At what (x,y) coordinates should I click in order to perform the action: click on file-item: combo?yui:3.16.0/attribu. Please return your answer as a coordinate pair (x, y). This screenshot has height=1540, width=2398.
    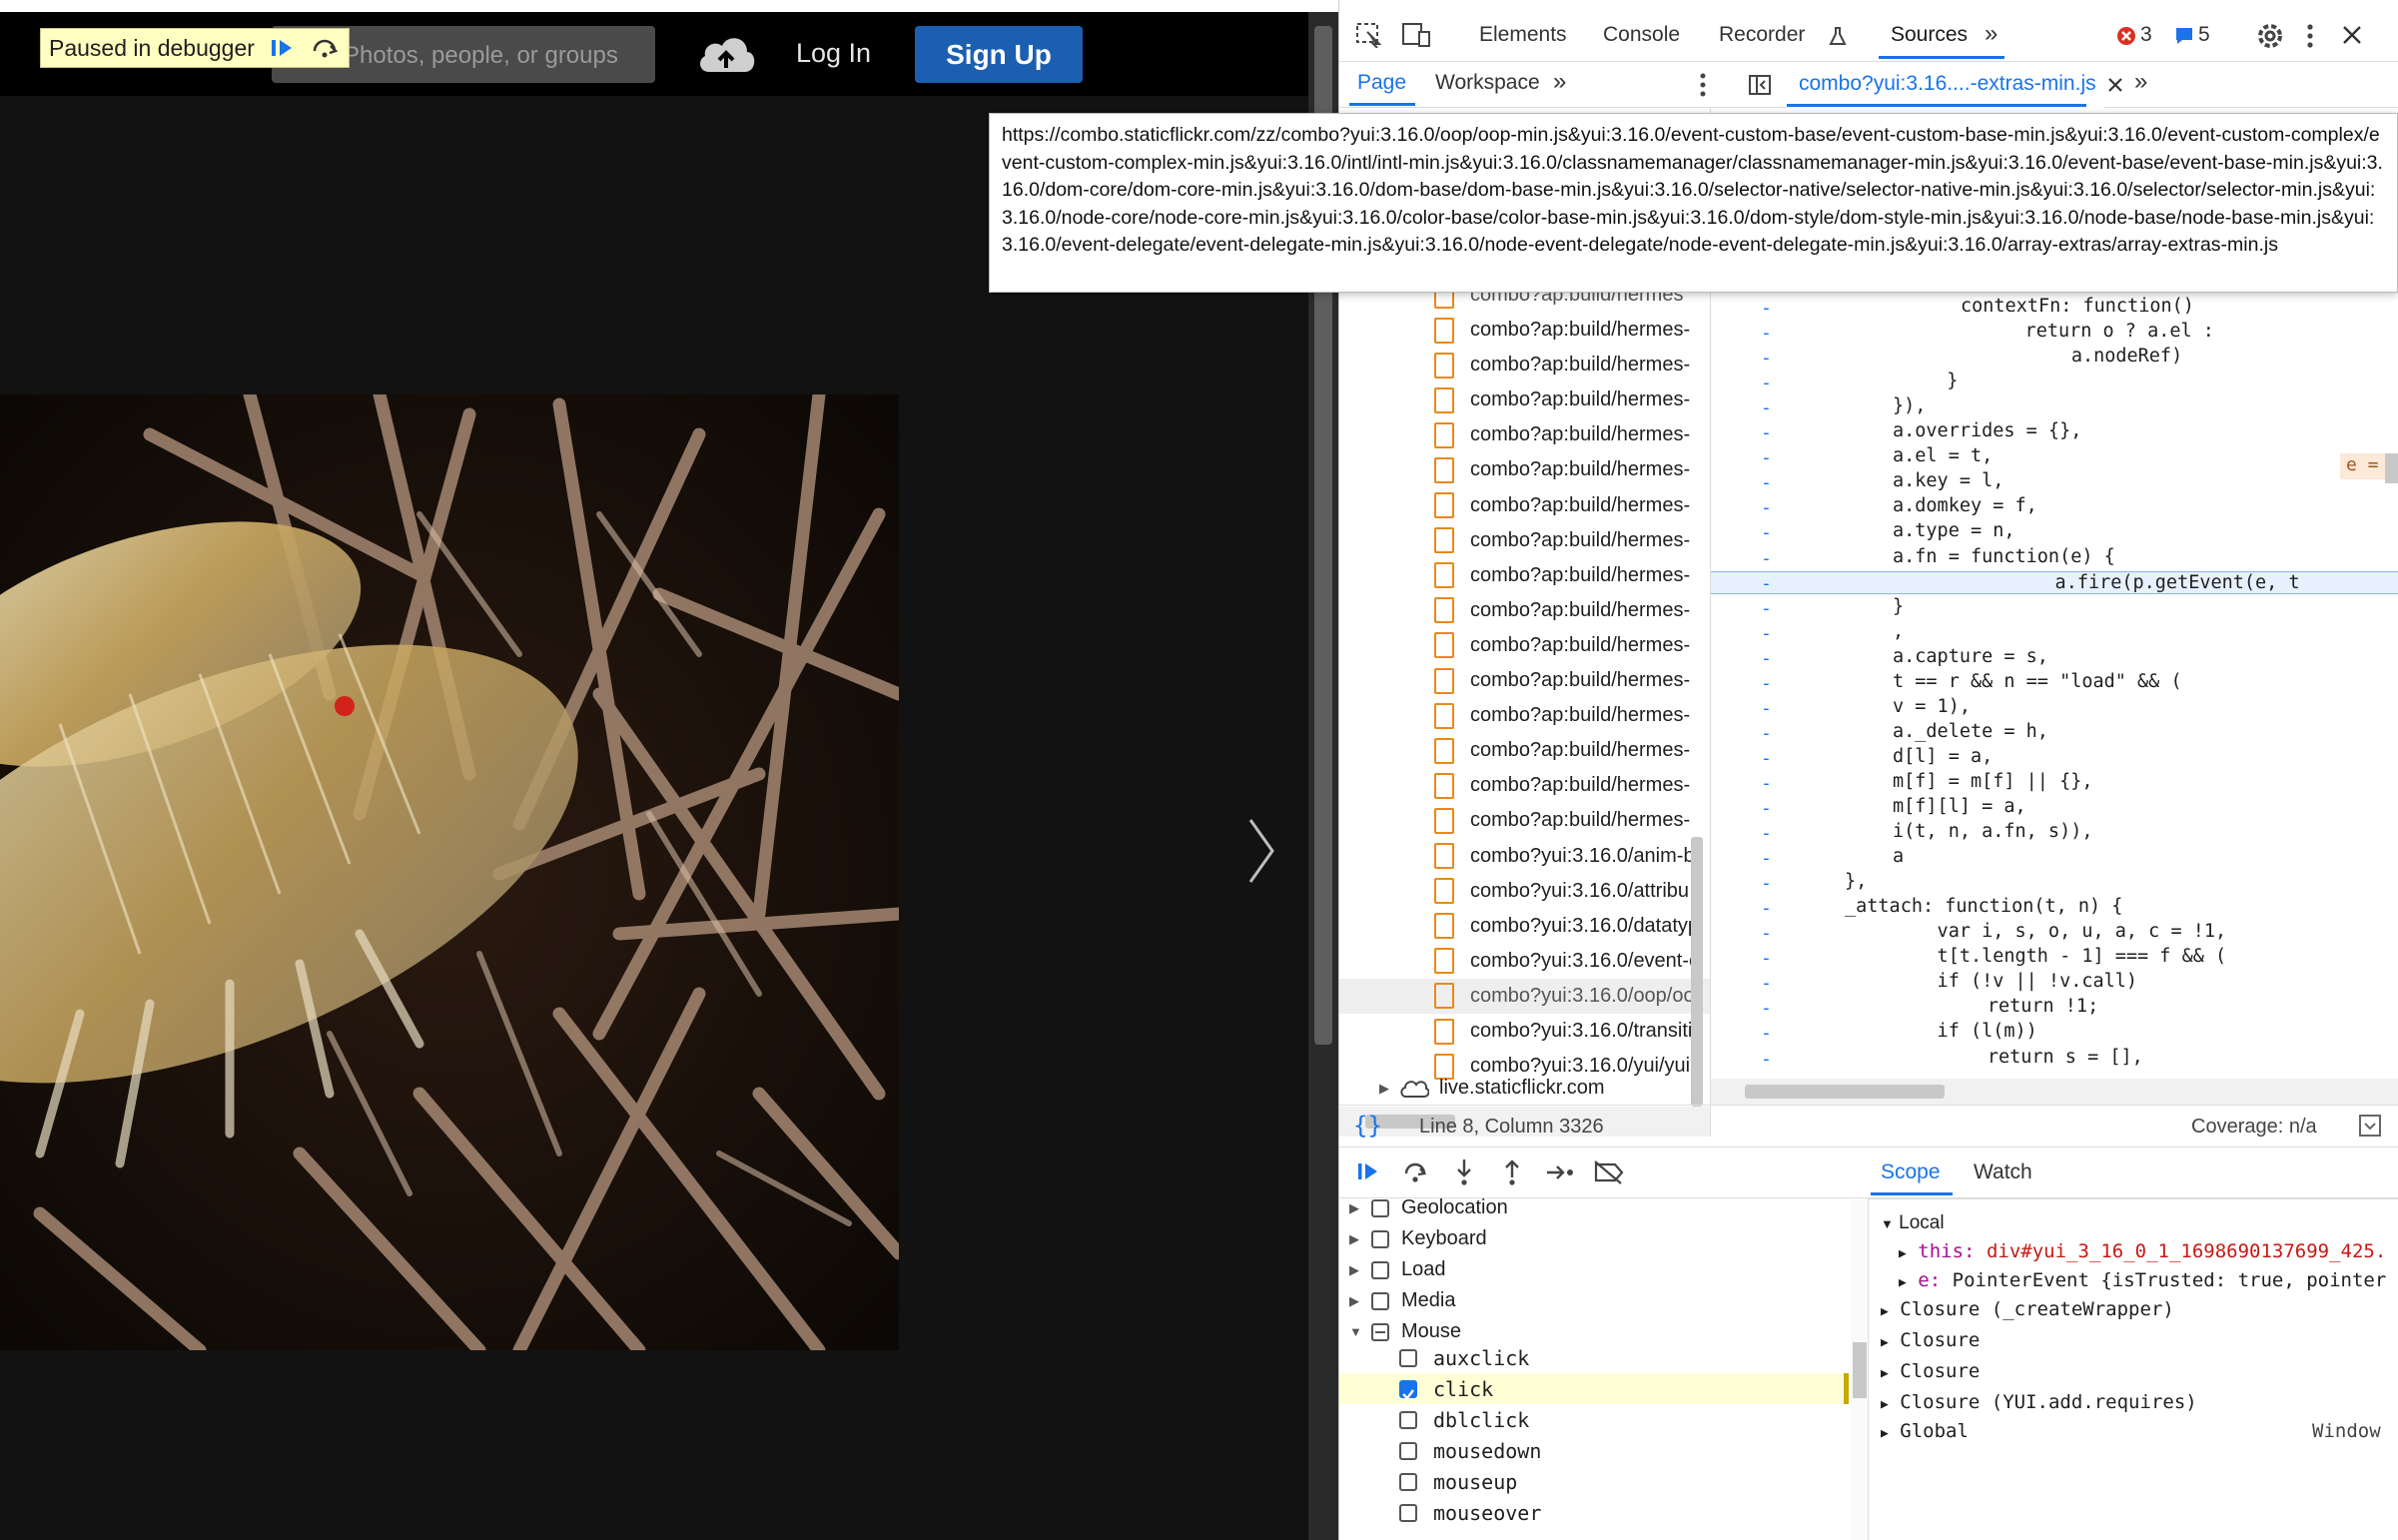
    Looking at the image, I should click on (1572, 891).